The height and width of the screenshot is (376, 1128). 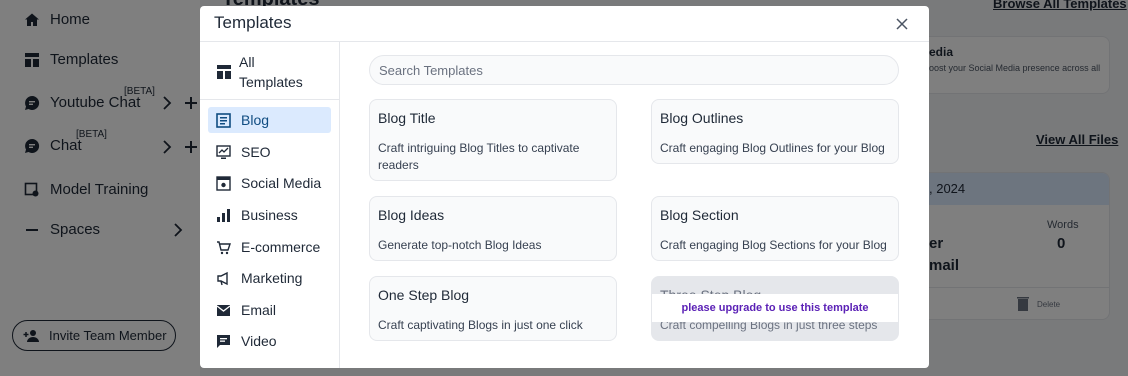 I want to click on modal-title: Templates, so click(x=253, y=22).